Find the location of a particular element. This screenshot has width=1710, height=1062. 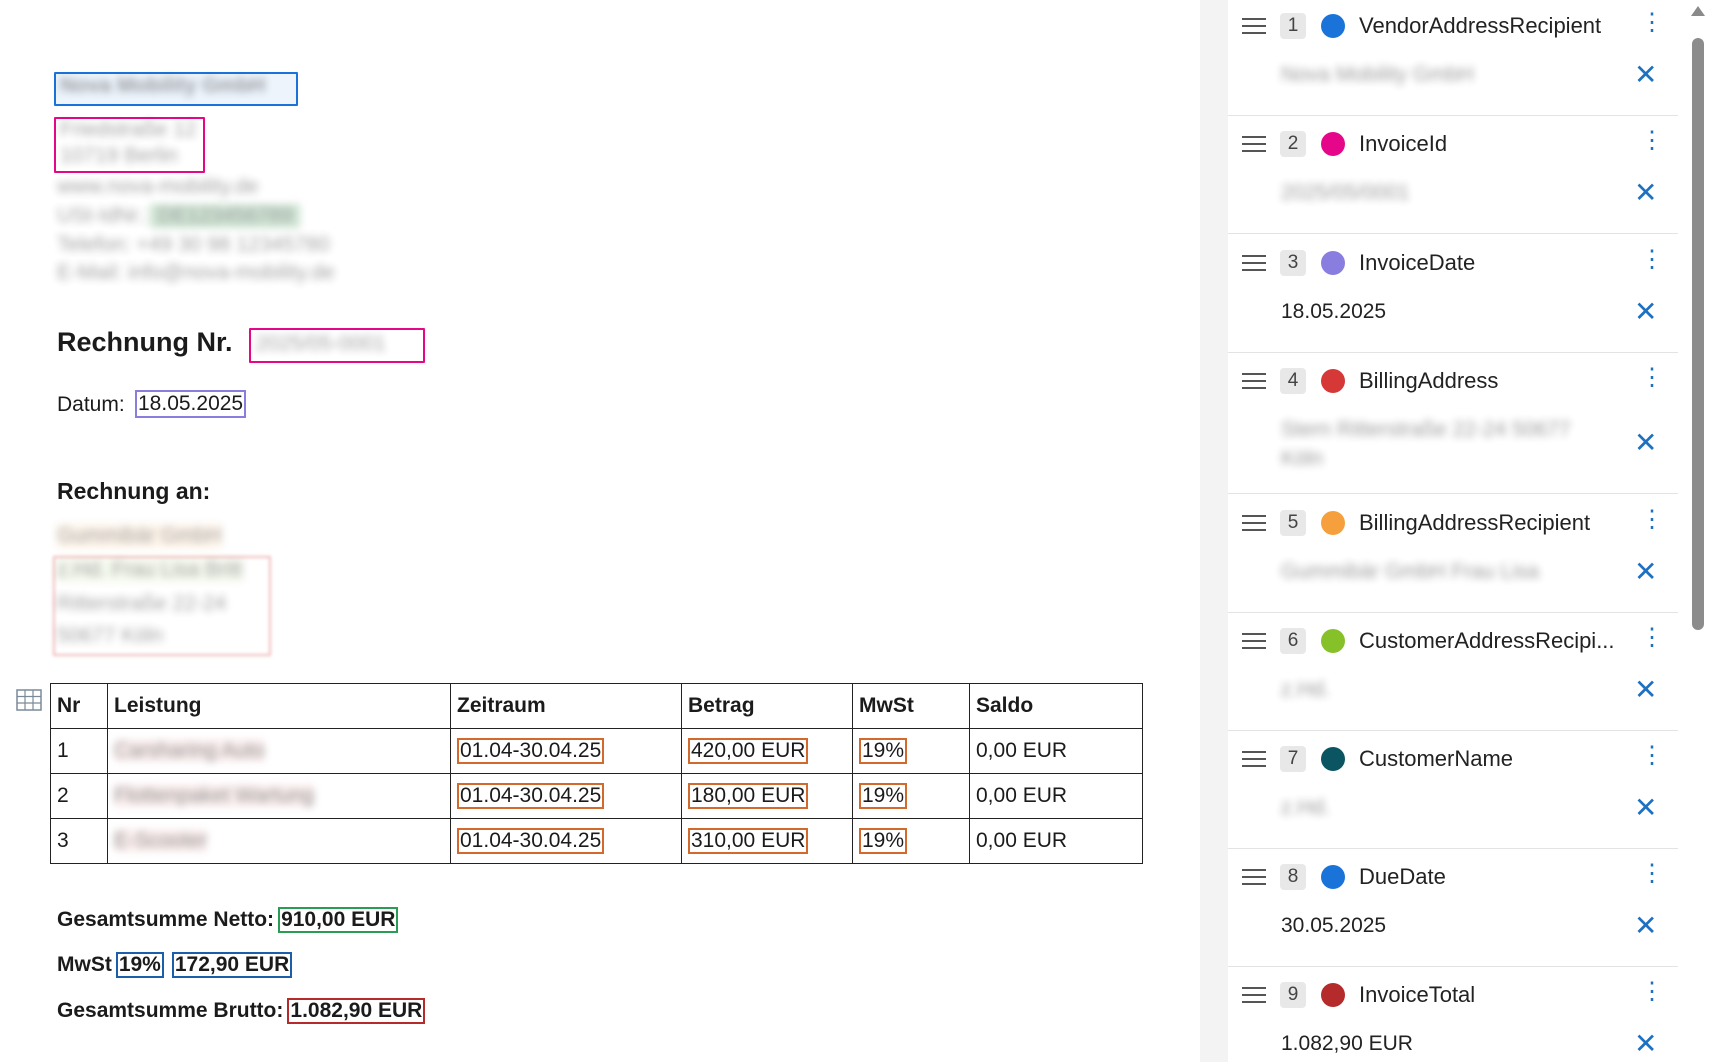

field-name: InvoiceDate is located at coordinates (1417, 262).